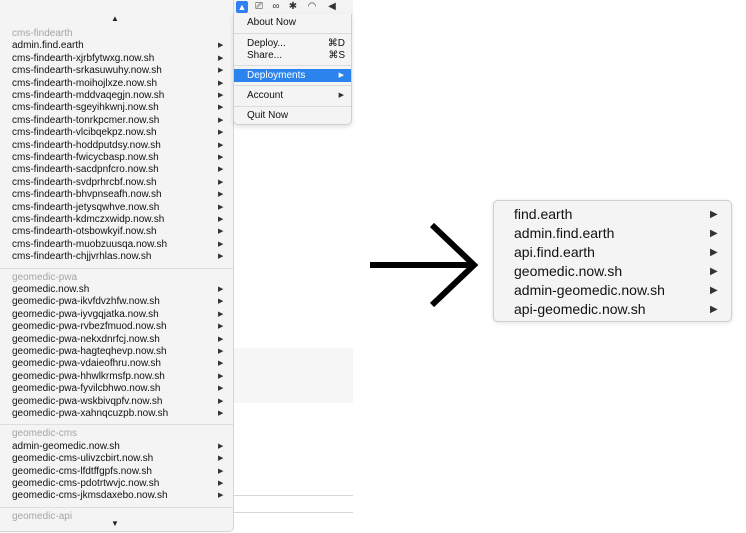  What do you see at coordinates (116, 290) in the screenshot?
I see `deployment-menu-item: geomedic.now.sh ▶` at bounding box center [116, 290].